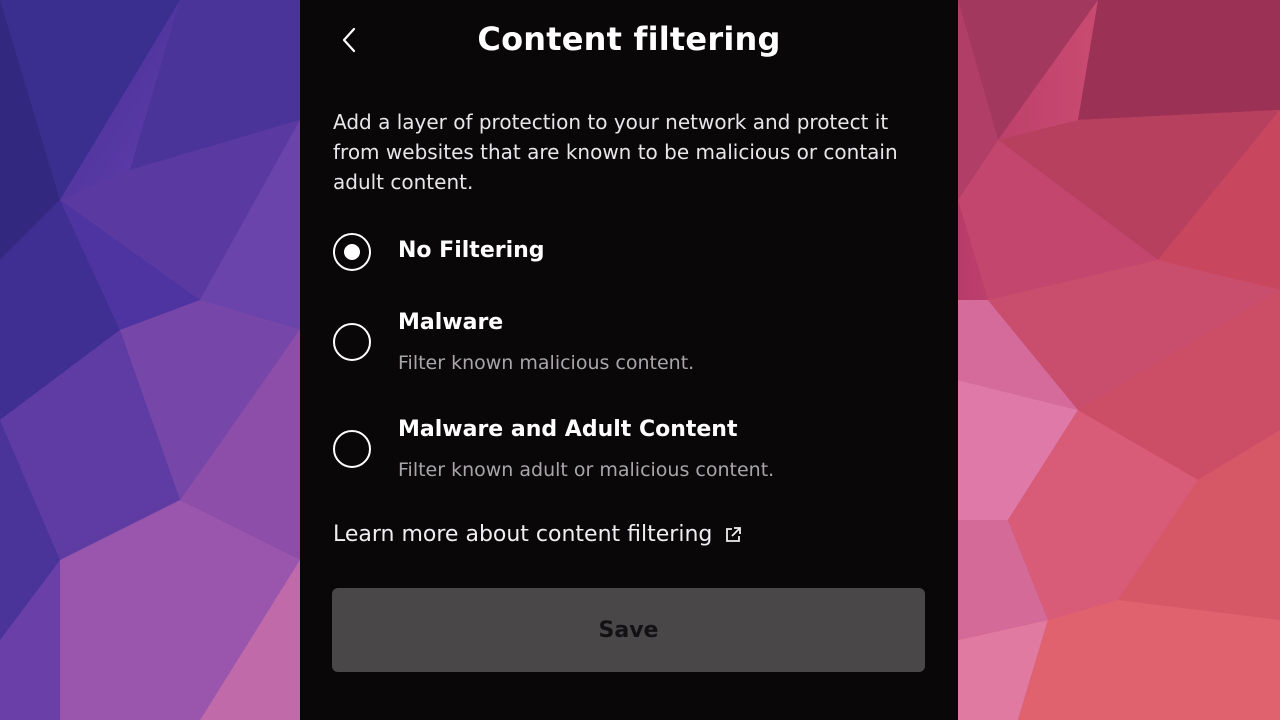  I want to click on header: Content filtering, so click(629, 41).